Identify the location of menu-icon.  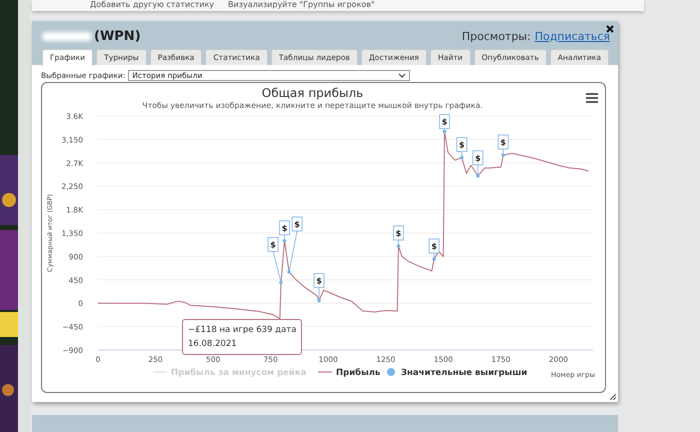
(592, 98).